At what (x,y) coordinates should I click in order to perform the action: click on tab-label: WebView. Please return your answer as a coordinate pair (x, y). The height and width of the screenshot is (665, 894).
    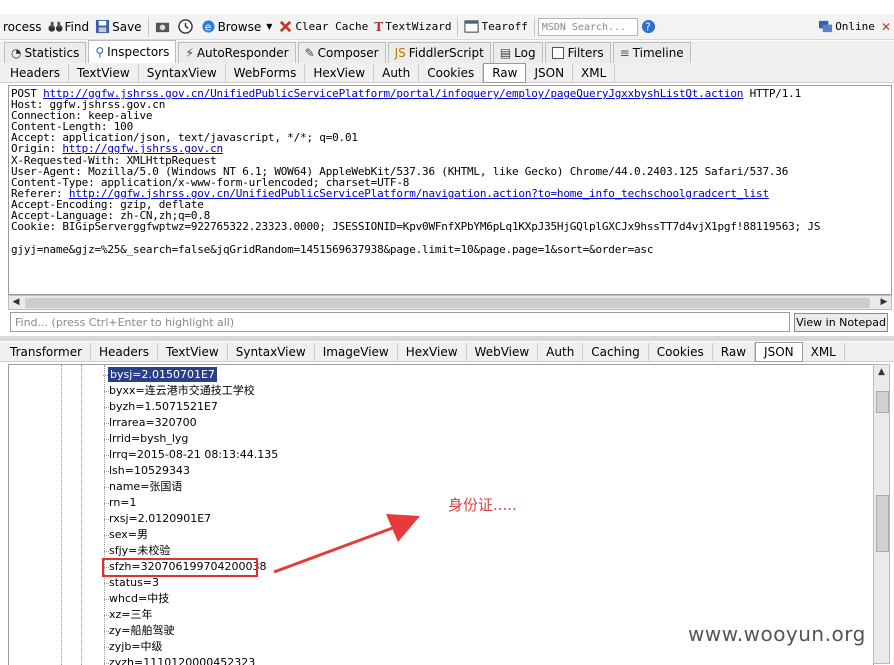
    Looking at the image, I should click on (502, 351).